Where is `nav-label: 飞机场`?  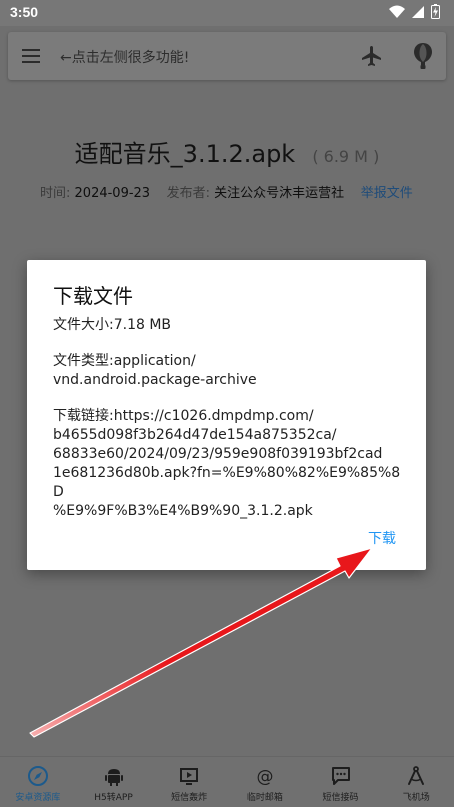 nav-label: 飞机场 is located at coordinates (416, 798).